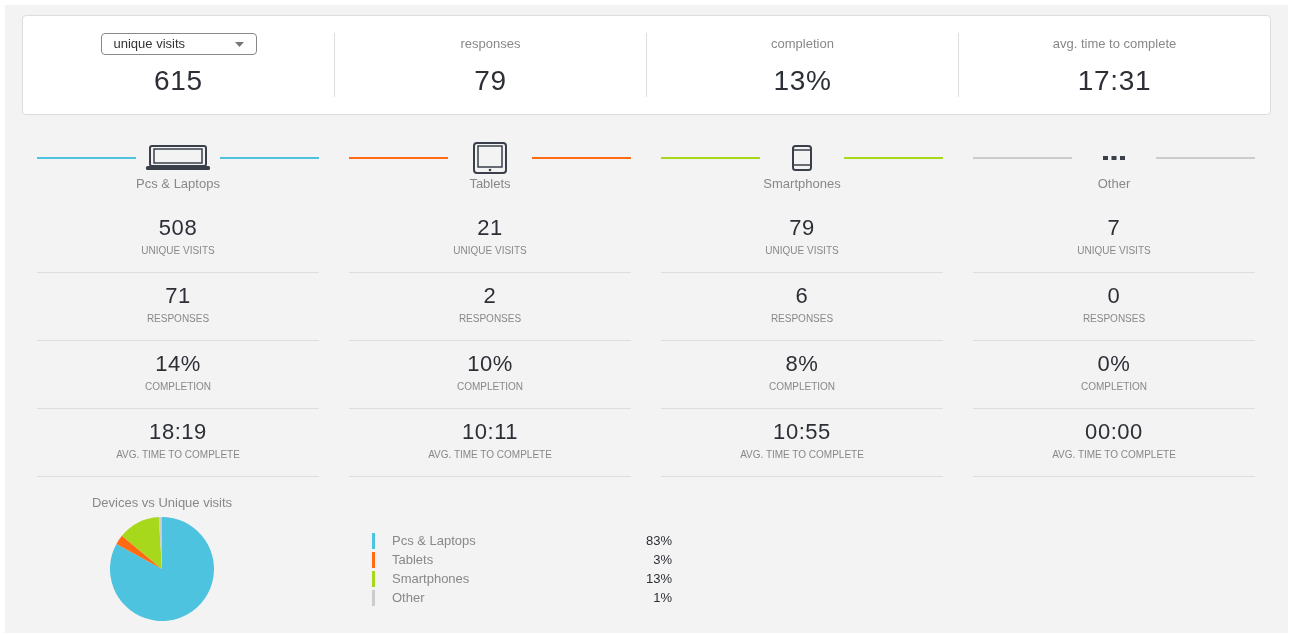 This screenshot has width=1290, height=635. Describe the element at coordinates (178, 81) in the screenshot. I see `metric-value: 615` at that location.